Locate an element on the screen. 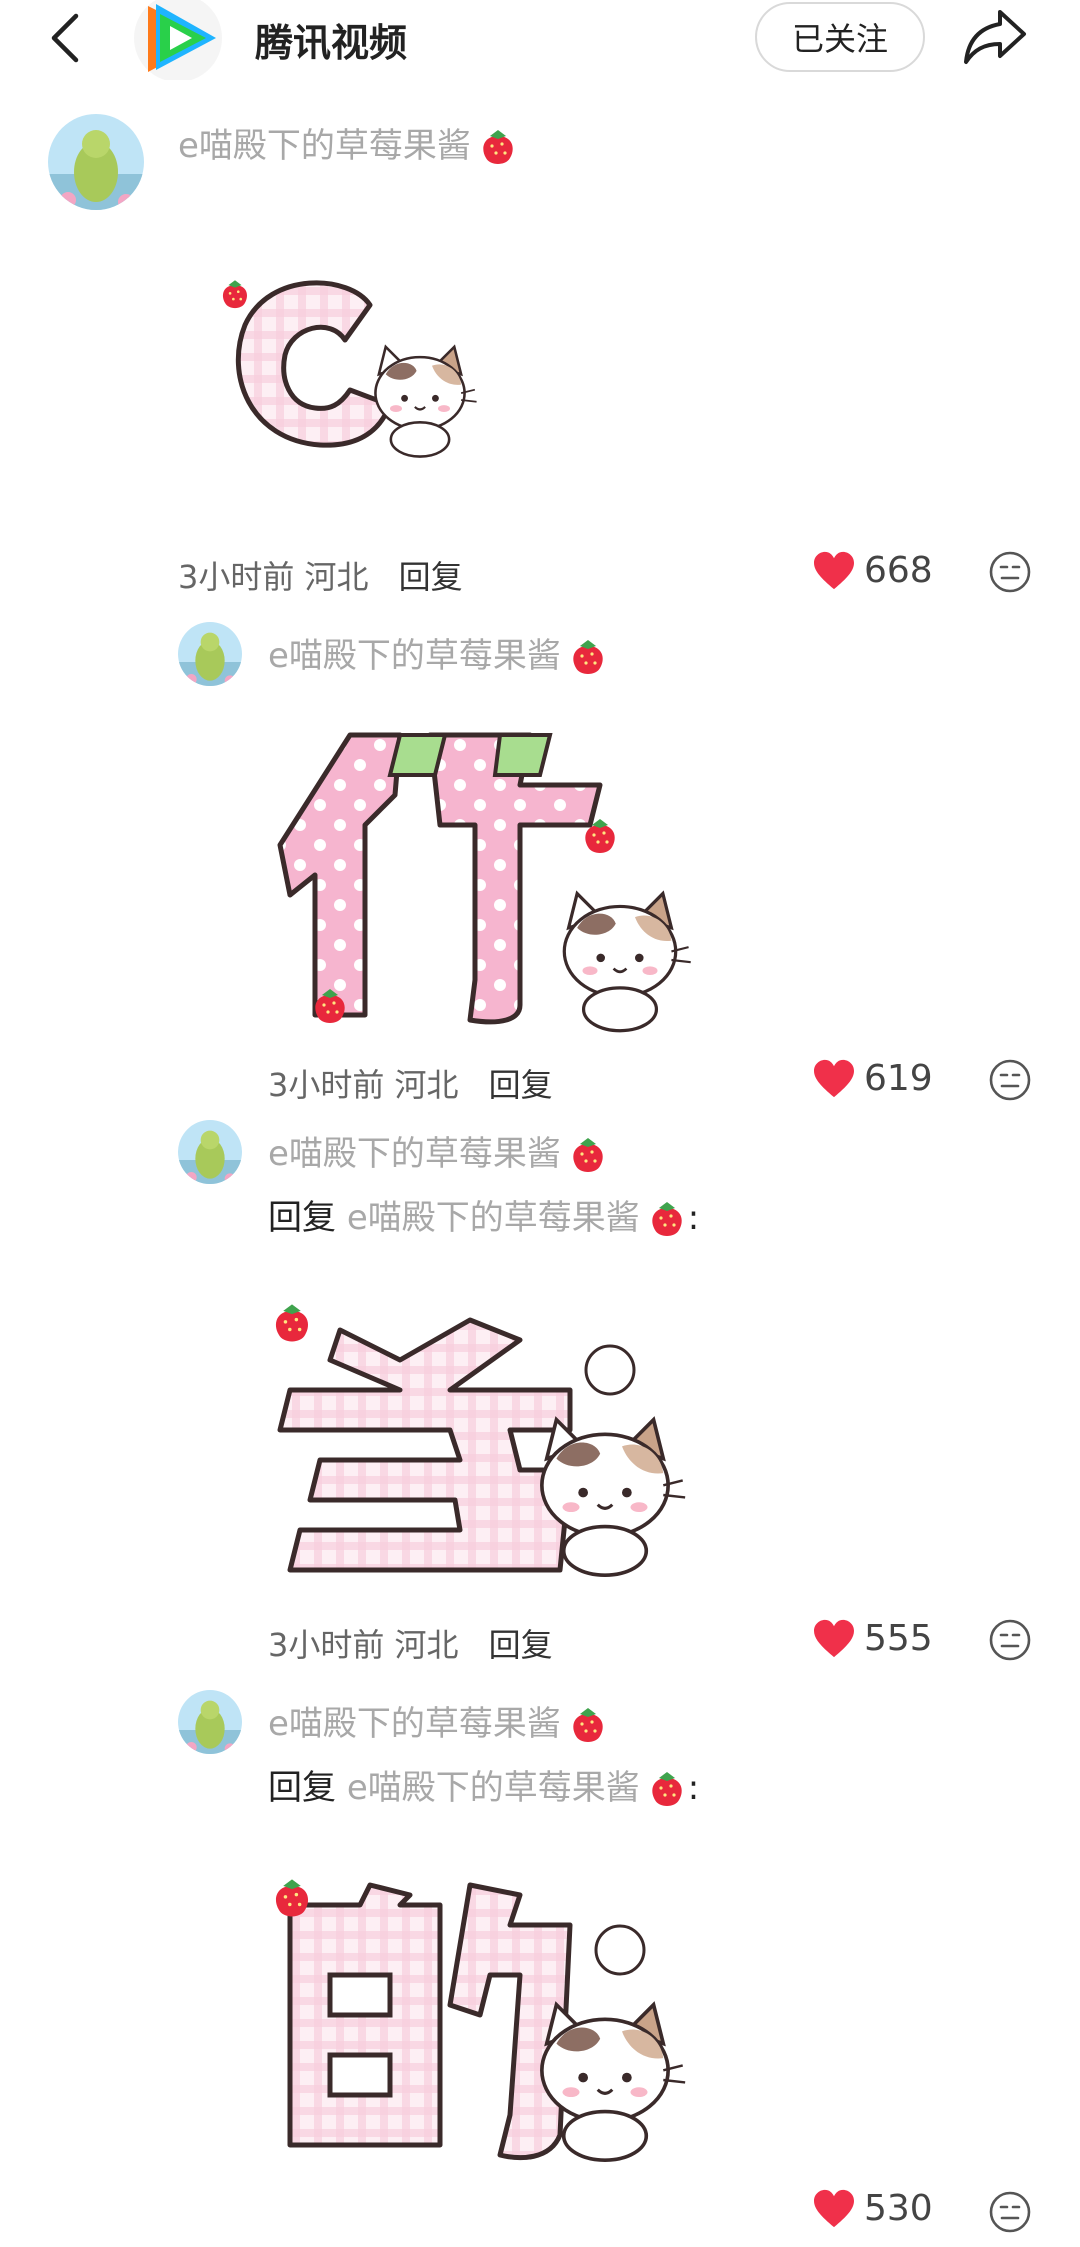 This screenshot has height=2247, width=1080. sticker-character: 你 is located at coordinates (275, 716).